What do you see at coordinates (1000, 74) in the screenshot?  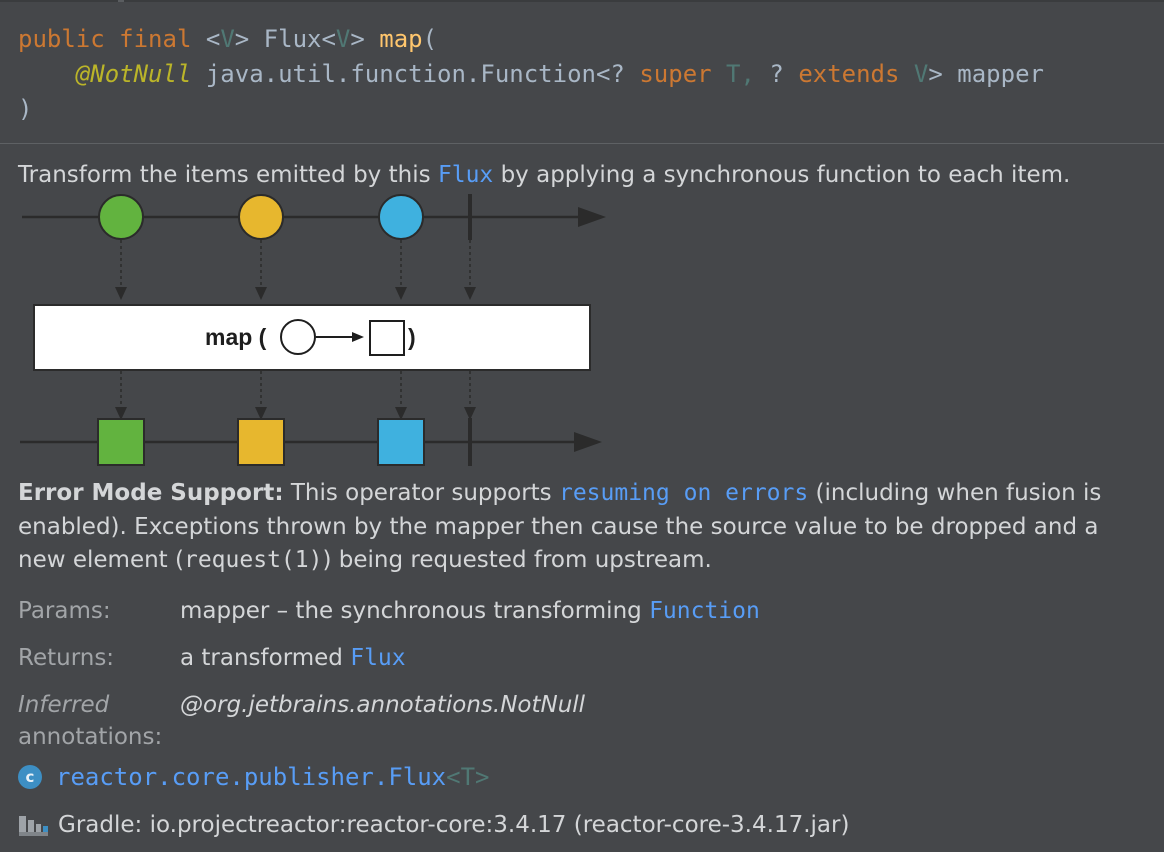 I see `param-name: mapper` at bounding box center [1000, 74].